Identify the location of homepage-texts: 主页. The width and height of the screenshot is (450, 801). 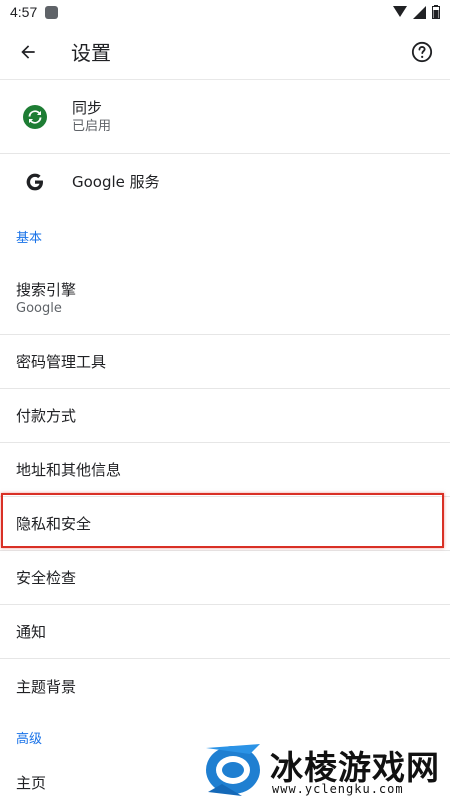
(31, 783).